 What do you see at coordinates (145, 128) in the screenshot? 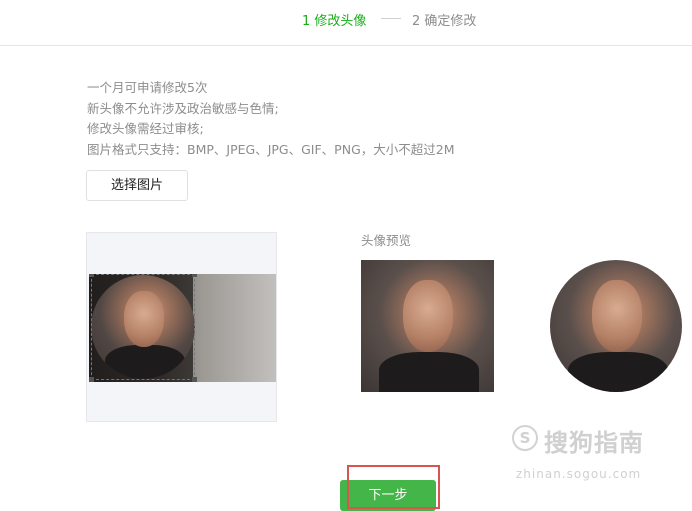
I see `rule-text: 修改头像需经过审核;` at bounding box center [145, 128].